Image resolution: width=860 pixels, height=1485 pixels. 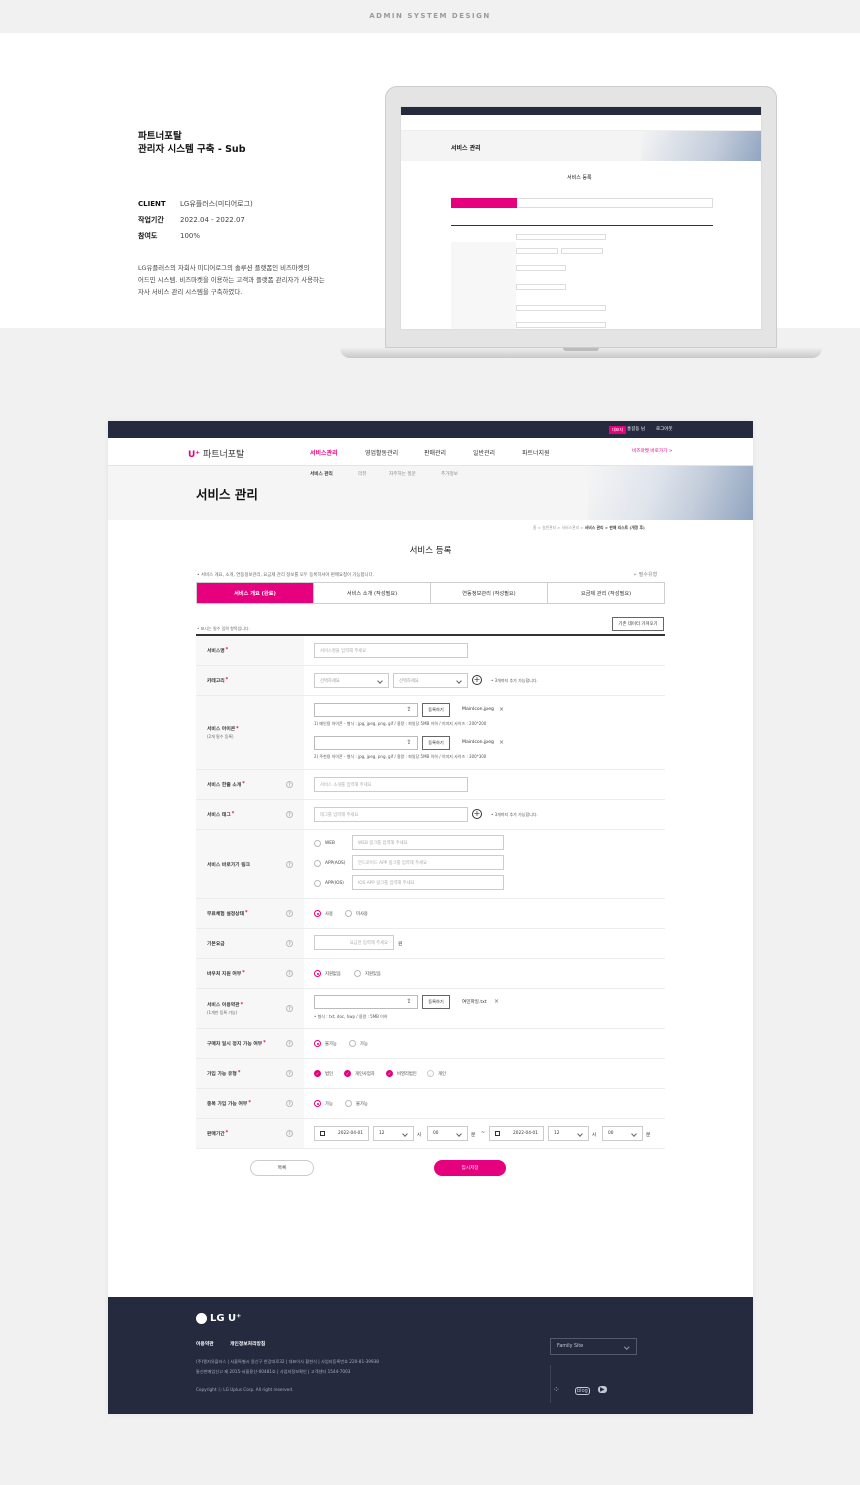 I want to click on terms-link: 이용약관, so click(x=205, y=1343).